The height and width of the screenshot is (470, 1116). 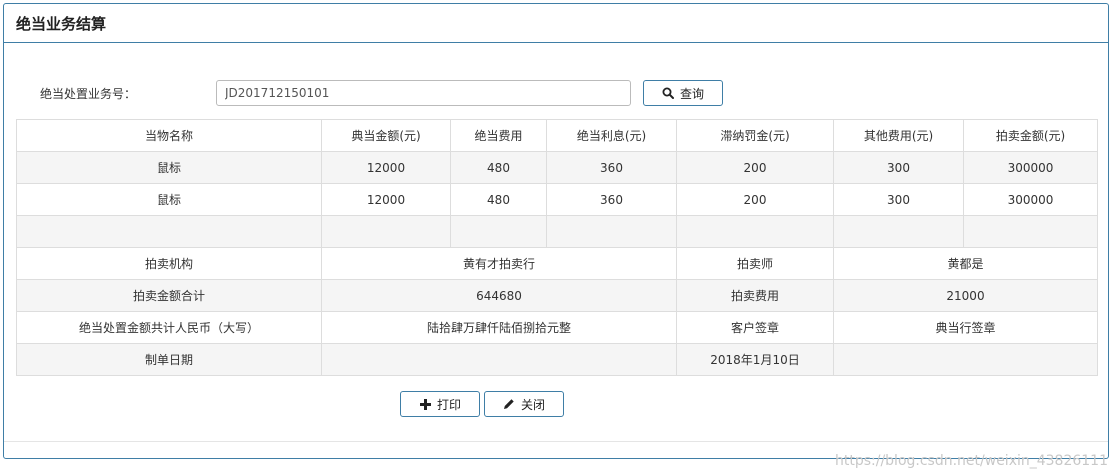 I want to click on plus-icon, so click(x=425, y=404).